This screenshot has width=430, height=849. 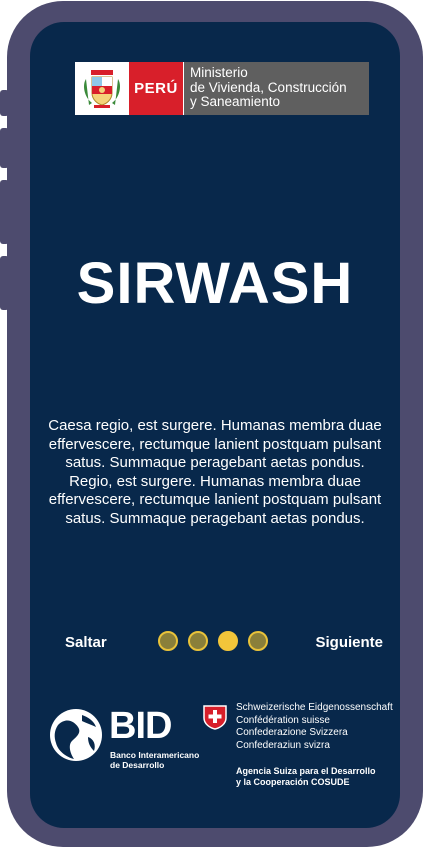 I want to click on swiss-line: Confédération suisse, so click(x=283, y=720).